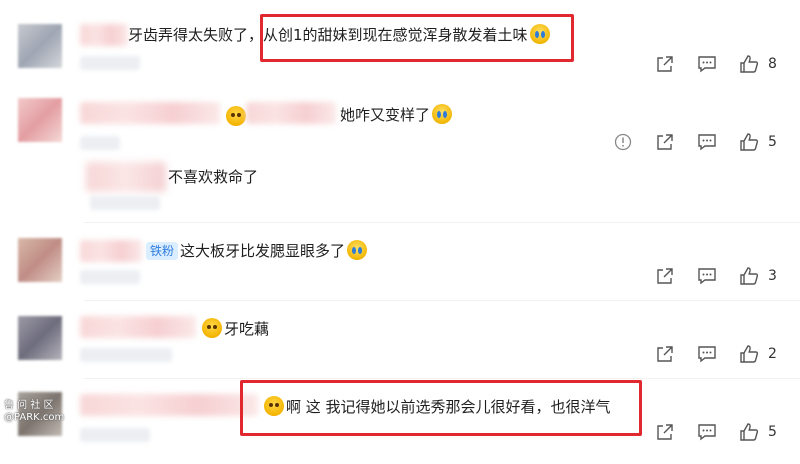  Describe the element at coordinates (257, 251) in the screenshot. I see `comment-text: 铁粉 这大板牙比发腮显眼多了` at that location.